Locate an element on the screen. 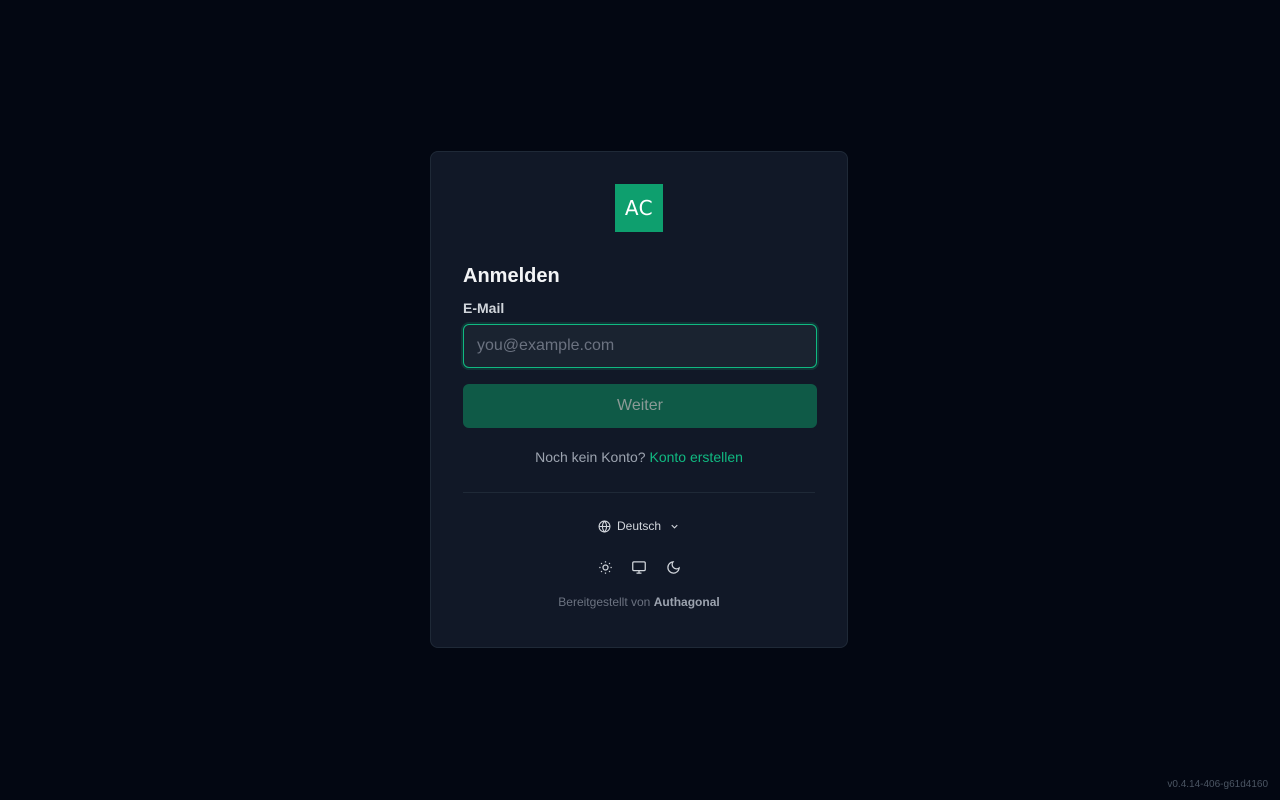 The width and height of the screenshot is (1280, 800). email-field is located at coordinates (640, 346).